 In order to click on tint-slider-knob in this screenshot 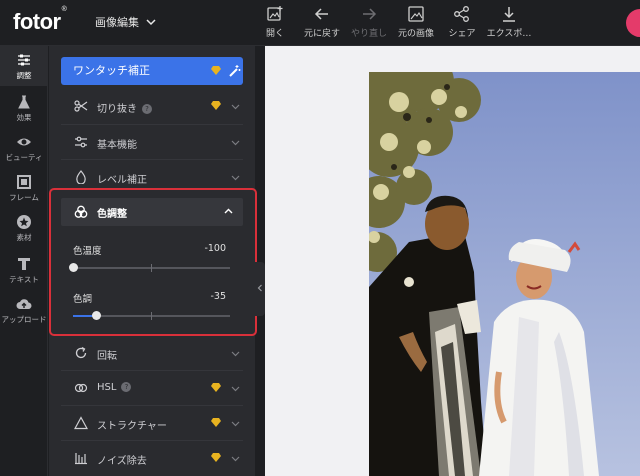, I will do `click(96, 315)`.